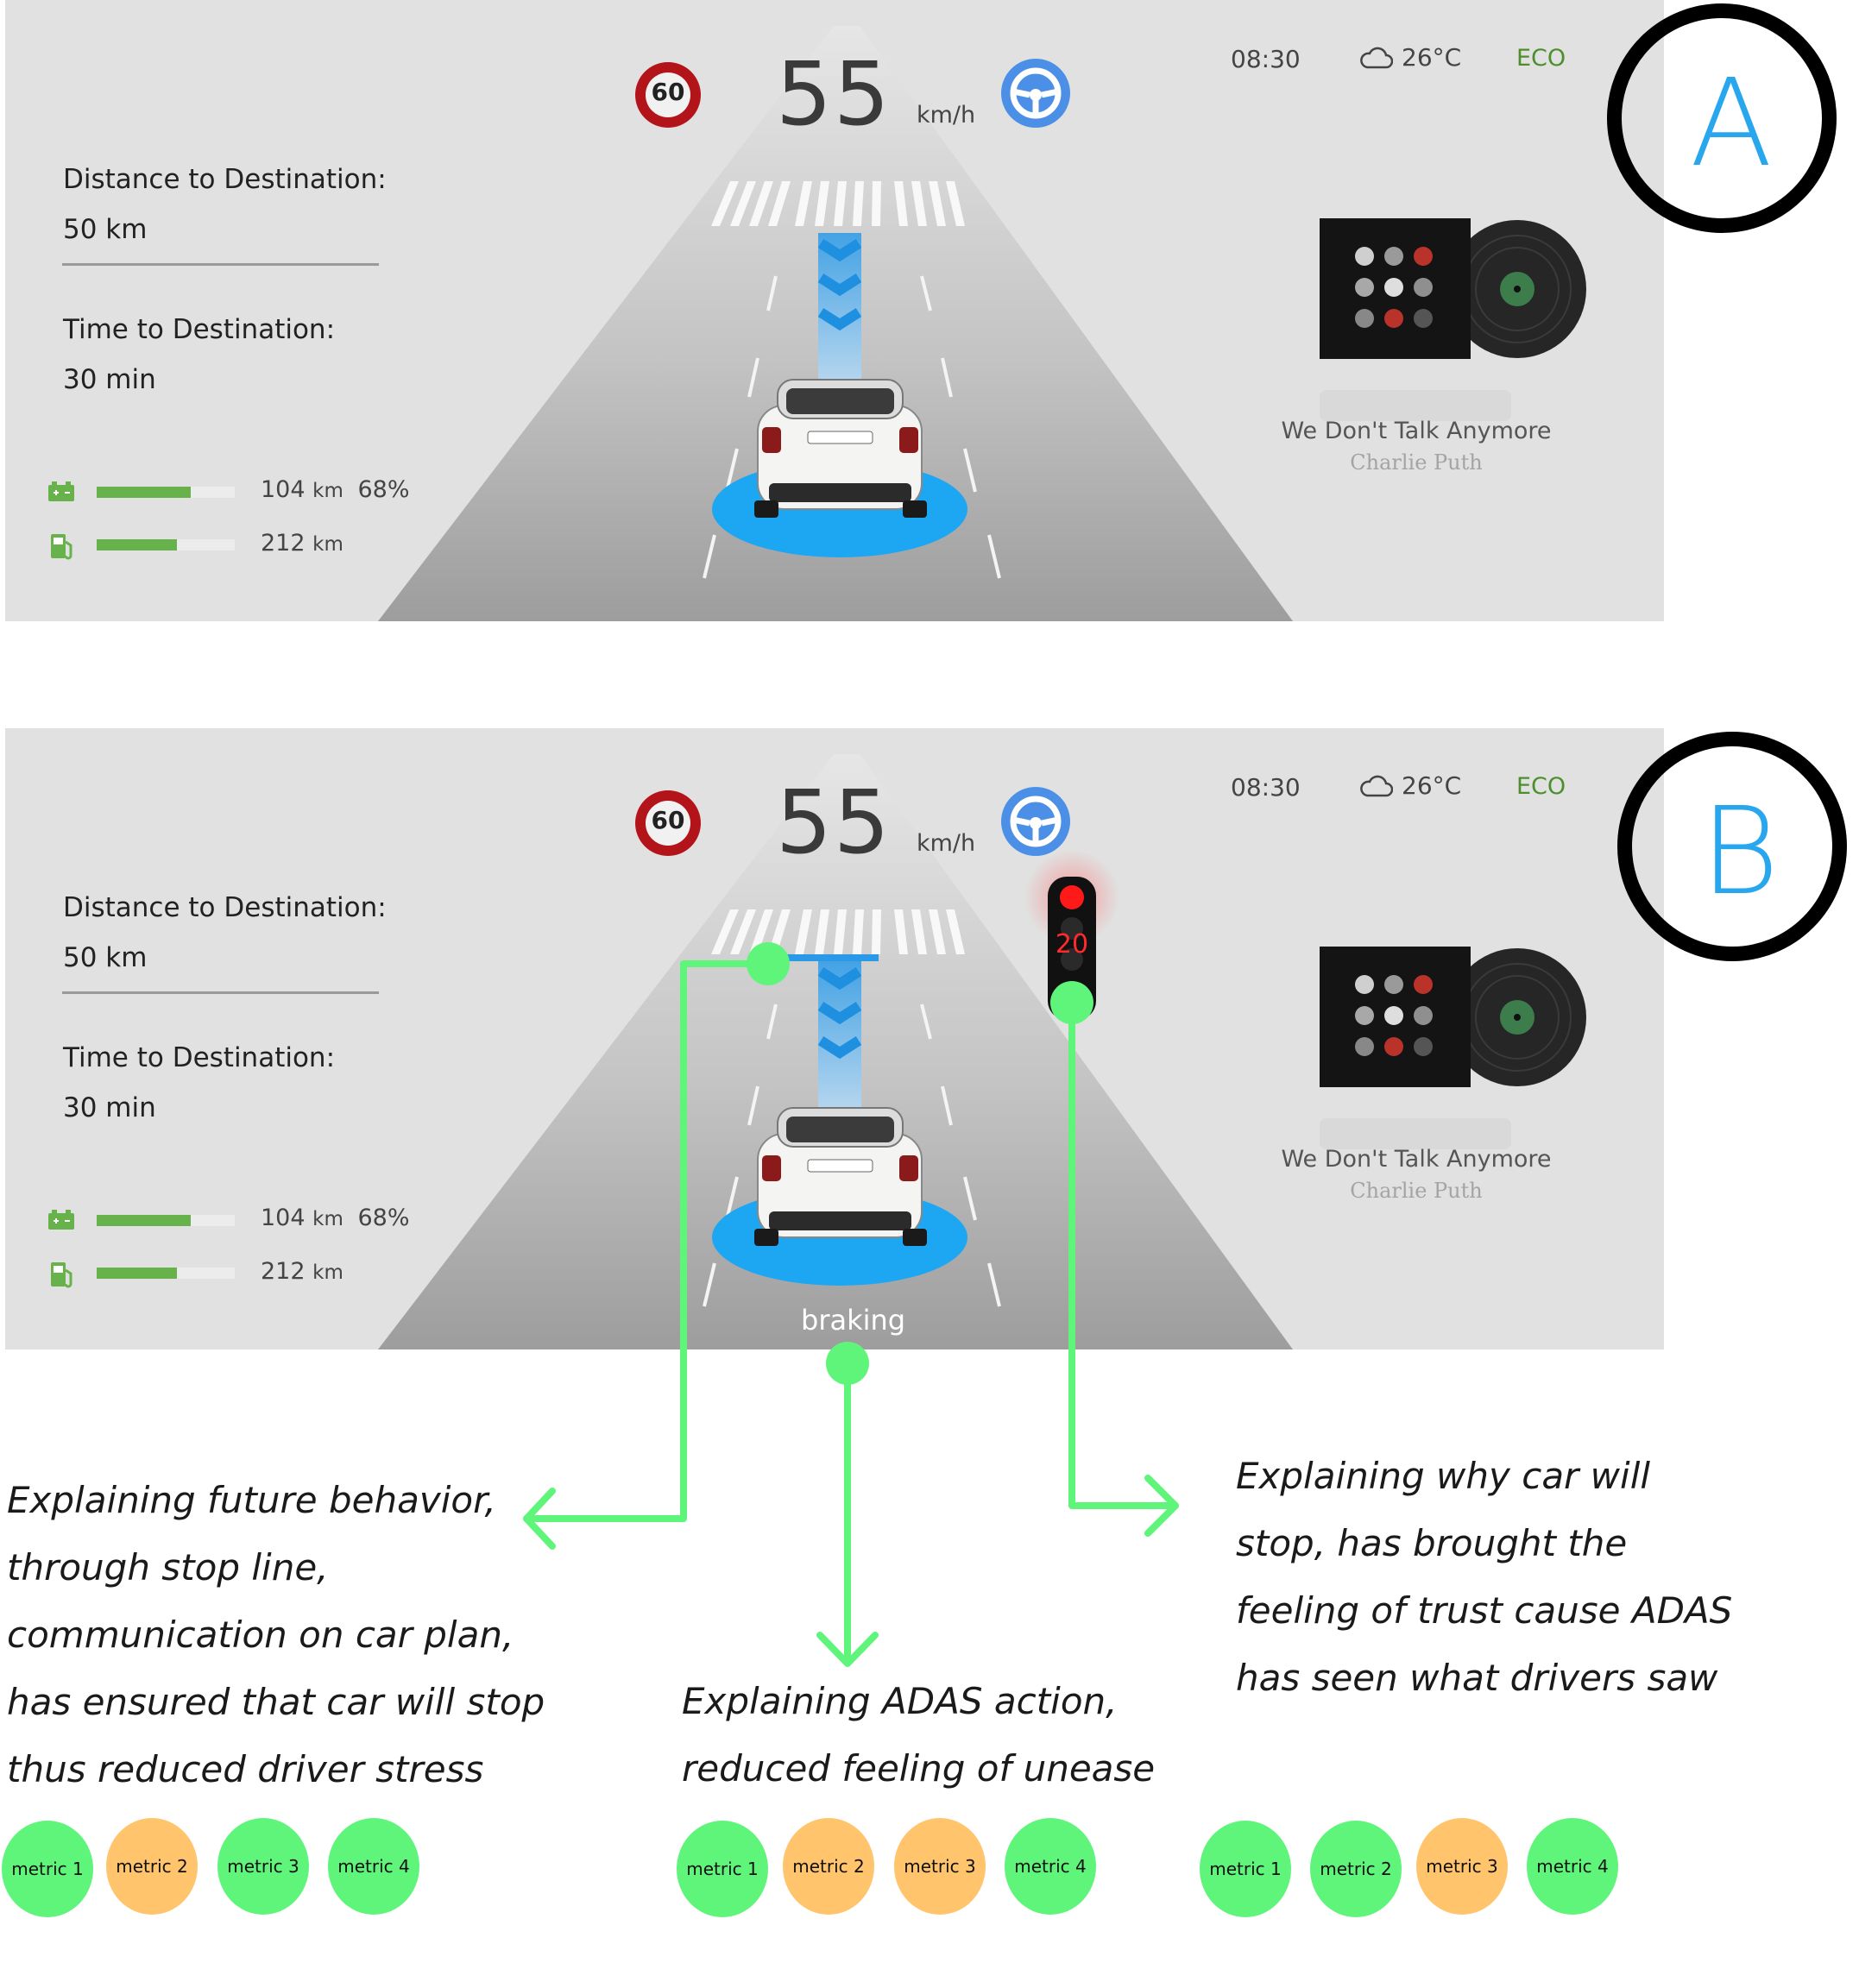 The height and width of the screenshot is (1988, 1859). What do you see at coordinates (1123, 1254) in the screenshot?
I see `connector-traffic-light` at bounding box center [1123, 1254].